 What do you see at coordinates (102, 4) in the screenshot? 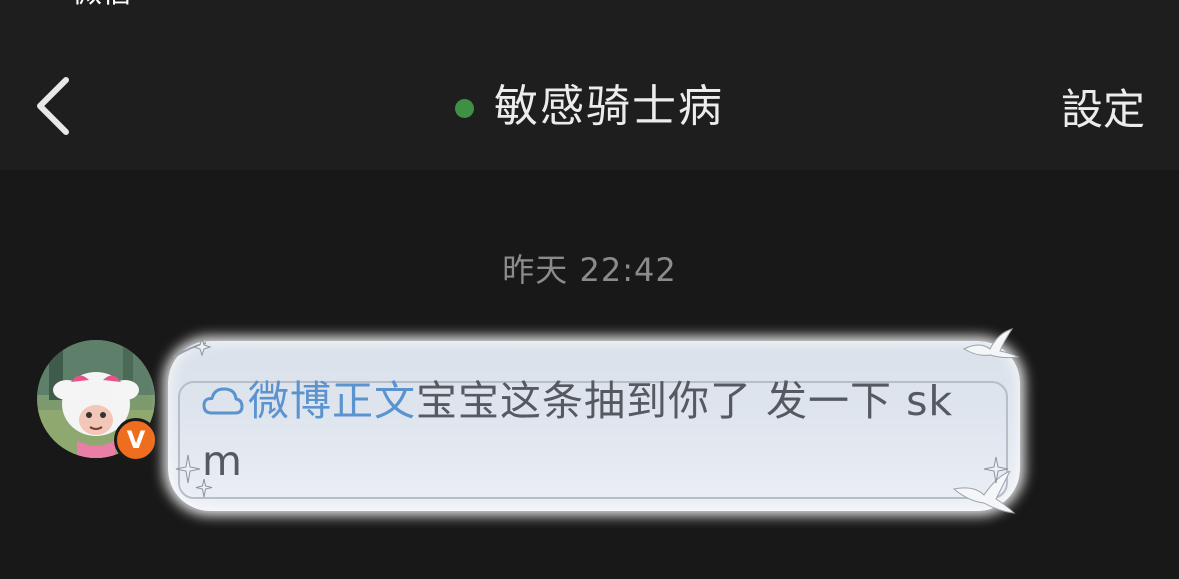
I see `status-bar-text: 微信` at bounding box center [102, 4].